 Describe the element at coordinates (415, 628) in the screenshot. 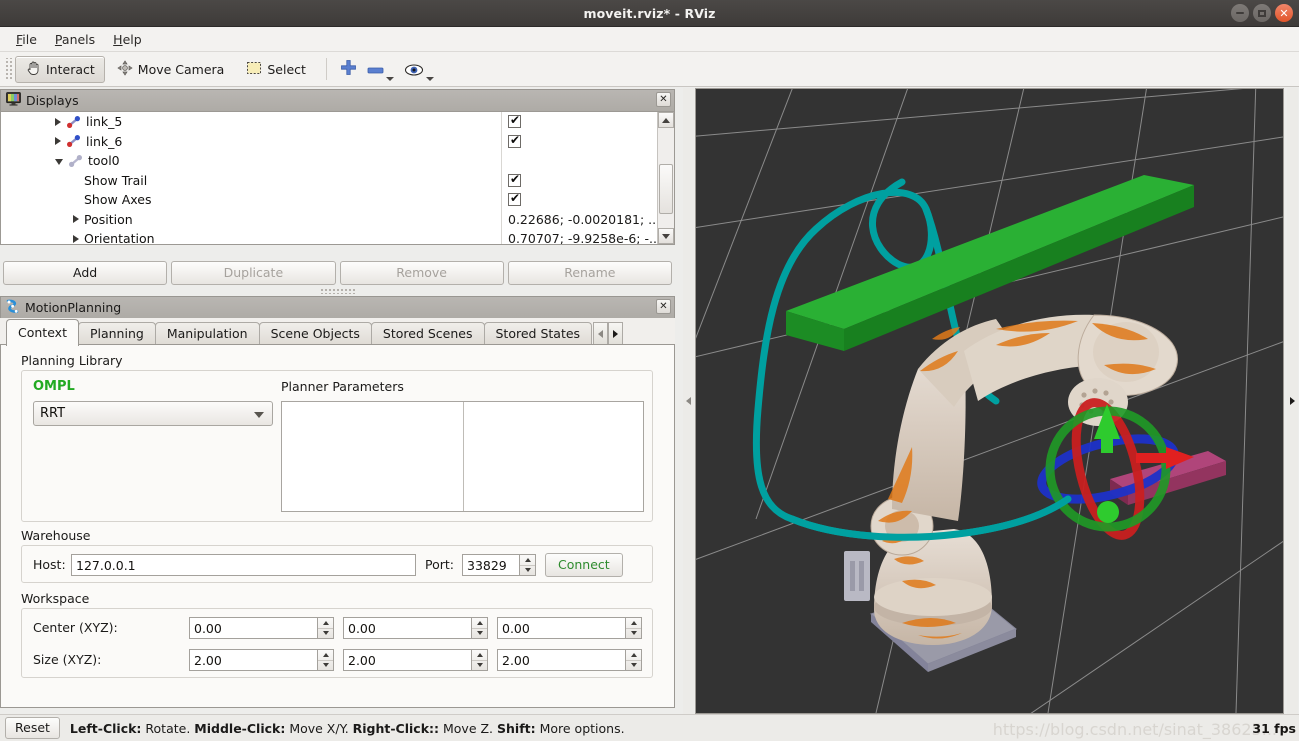

I see `workspace-center-y-spinbox: 0.00` at that location.